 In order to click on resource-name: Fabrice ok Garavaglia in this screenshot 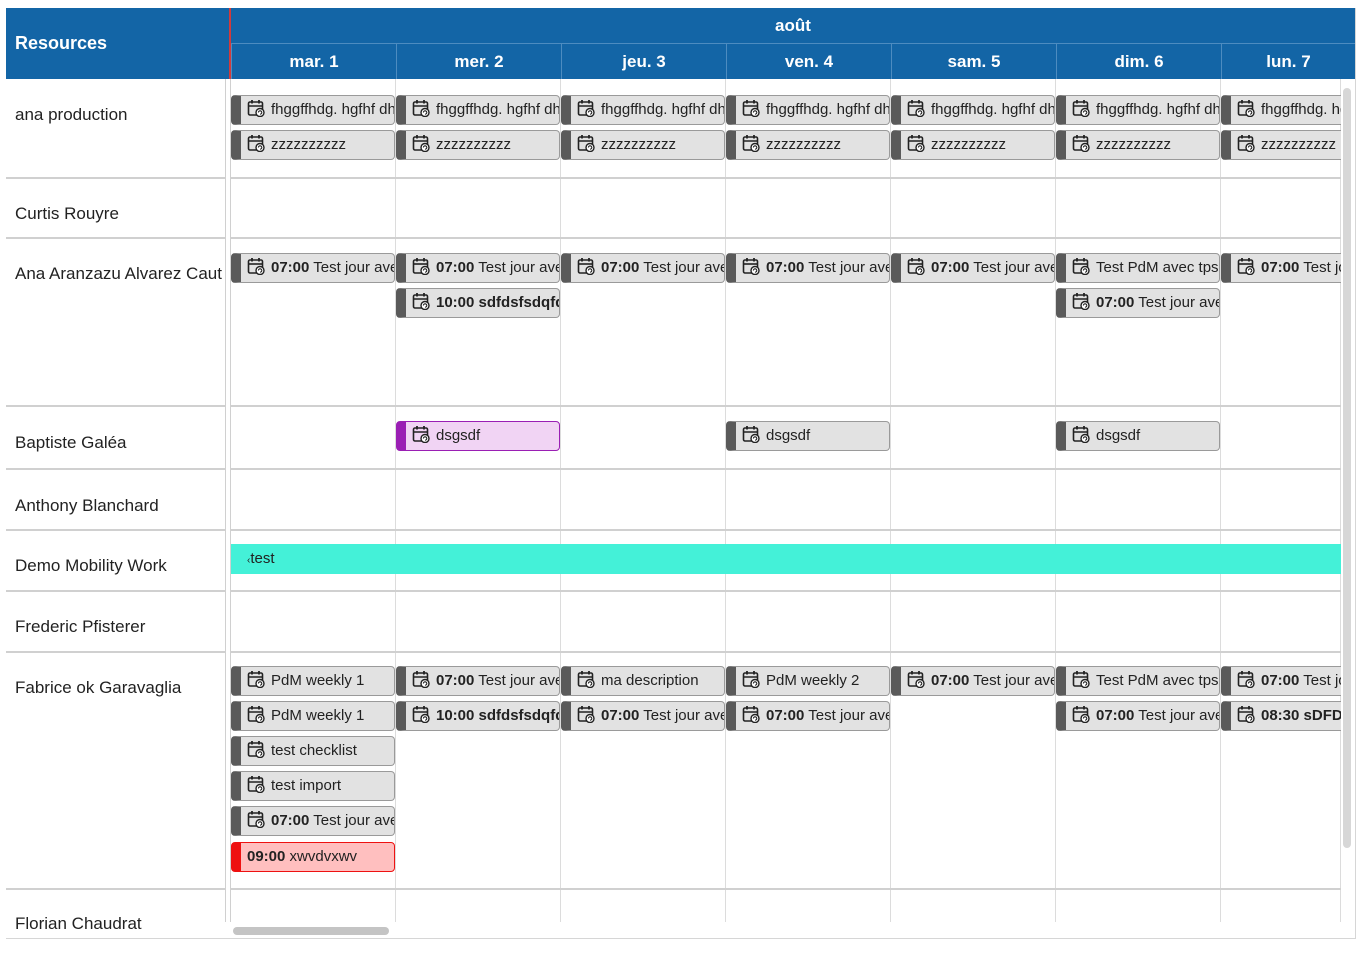, I will do `click(98, 688)`.